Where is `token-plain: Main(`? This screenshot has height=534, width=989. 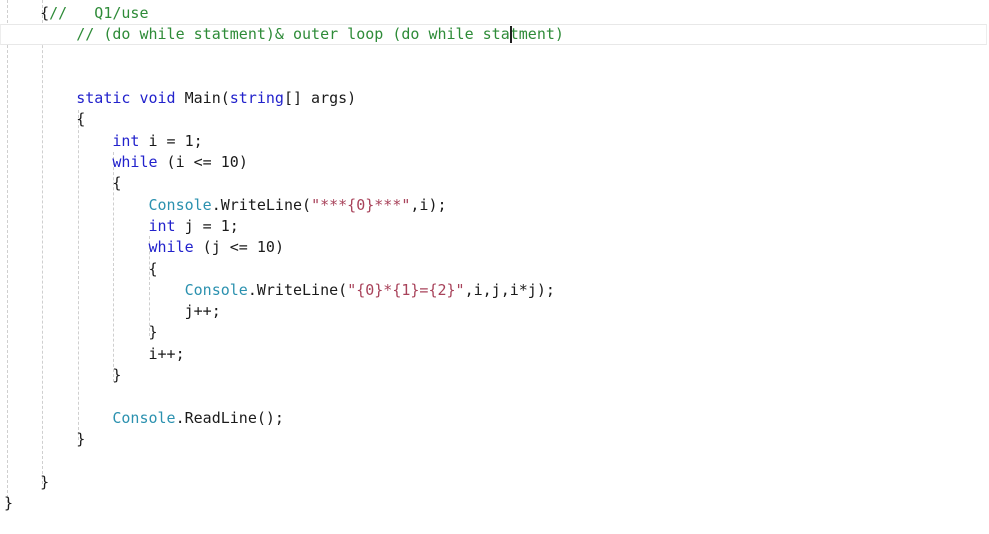
token-plain: Main( is located at coordinates (202, 98).